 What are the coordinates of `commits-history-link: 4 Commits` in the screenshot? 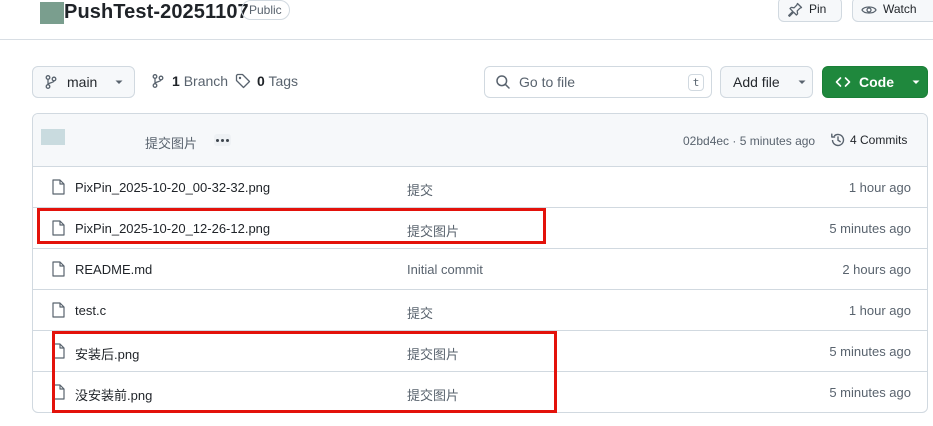 It's located at (868, 140).